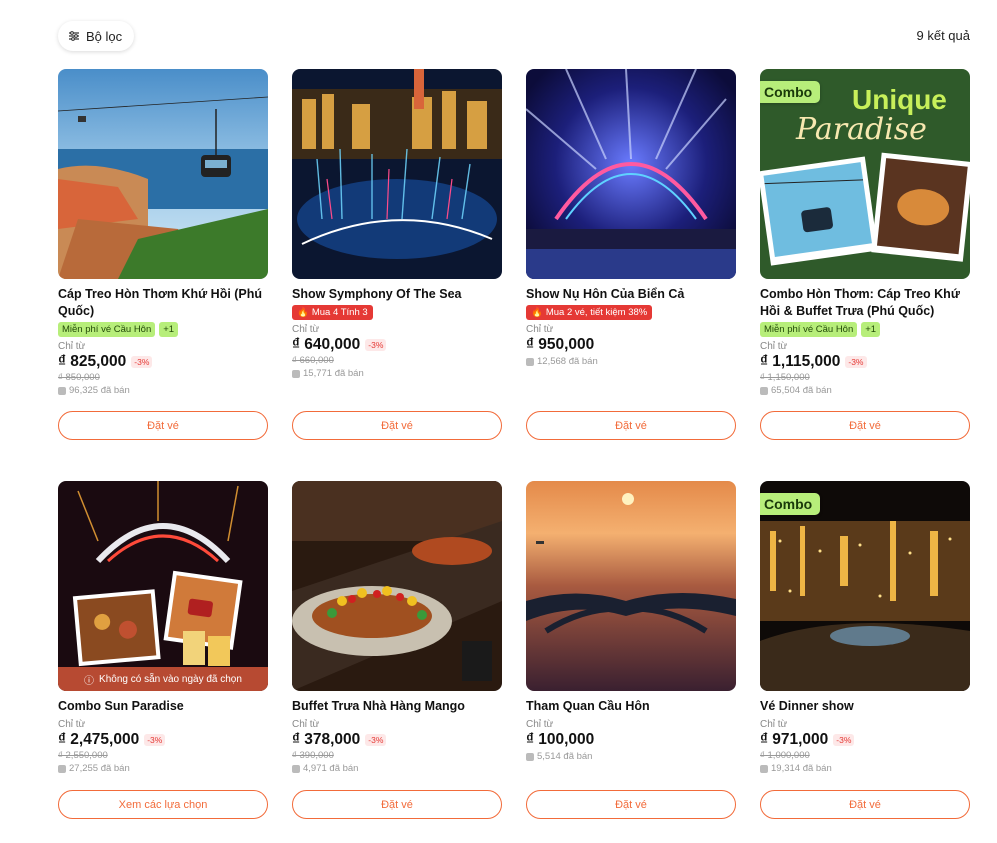  Describe the element at coordinates (96, 36) in the screenshot. I see `filter-button: Bộ lọc` at that location.